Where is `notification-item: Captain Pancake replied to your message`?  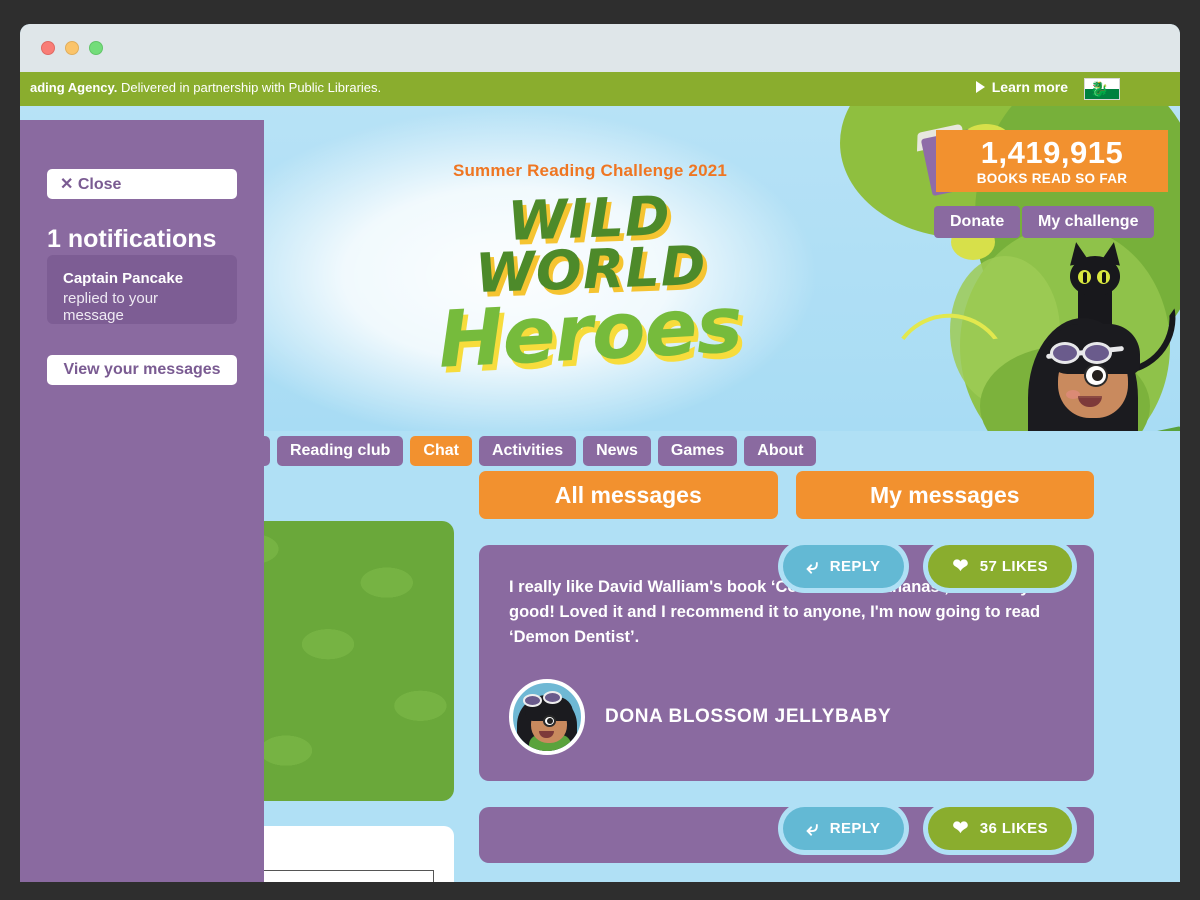 notification-item: Captain Pancake replied to your message is located at coordinates (142, 289).